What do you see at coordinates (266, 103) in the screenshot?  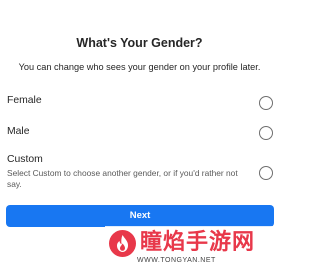 I see `radio-female` at bounding box center [266, 103].